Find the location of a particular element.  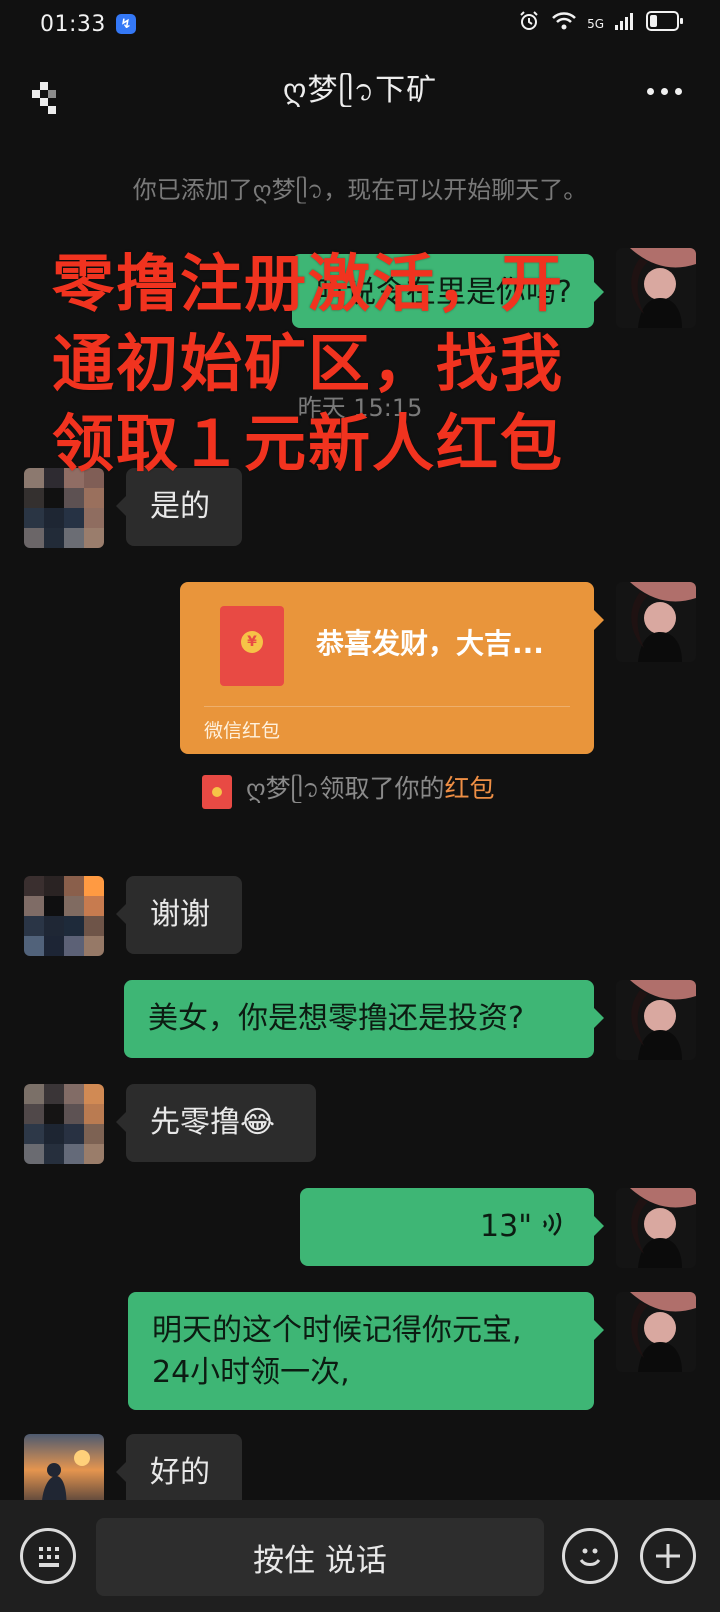

message-text: 是的 is located at coordinates (180, 506).